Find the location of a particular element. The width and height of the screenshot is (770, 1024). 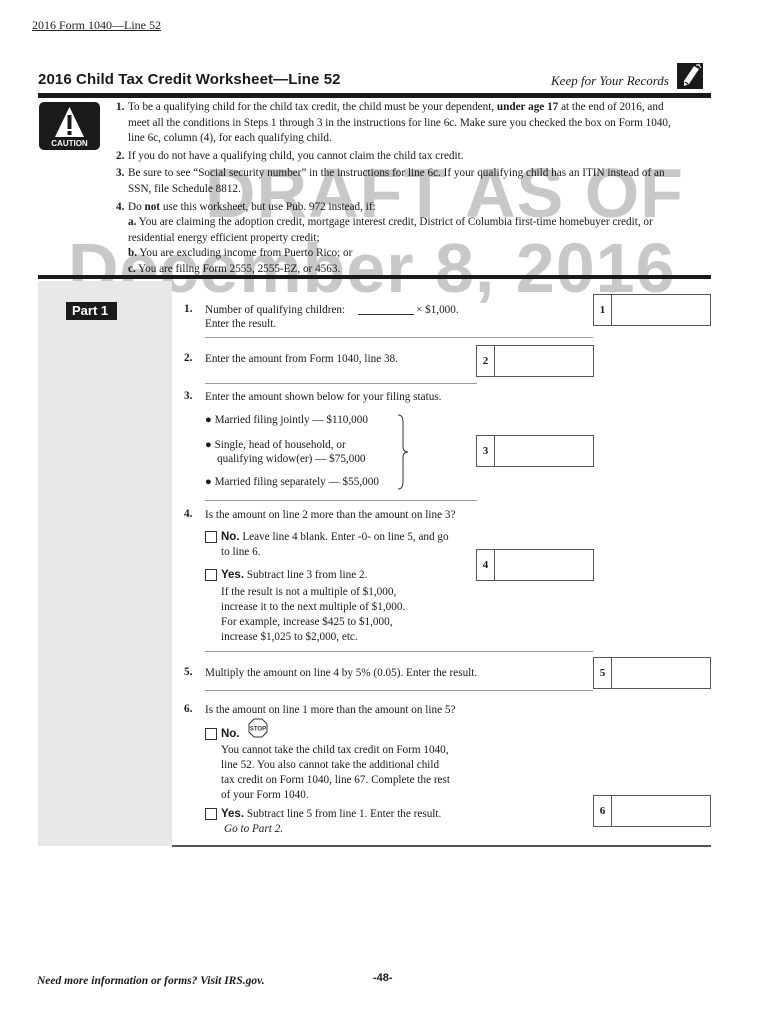

line-2-number: 2. is located at coordinates (188, 358).